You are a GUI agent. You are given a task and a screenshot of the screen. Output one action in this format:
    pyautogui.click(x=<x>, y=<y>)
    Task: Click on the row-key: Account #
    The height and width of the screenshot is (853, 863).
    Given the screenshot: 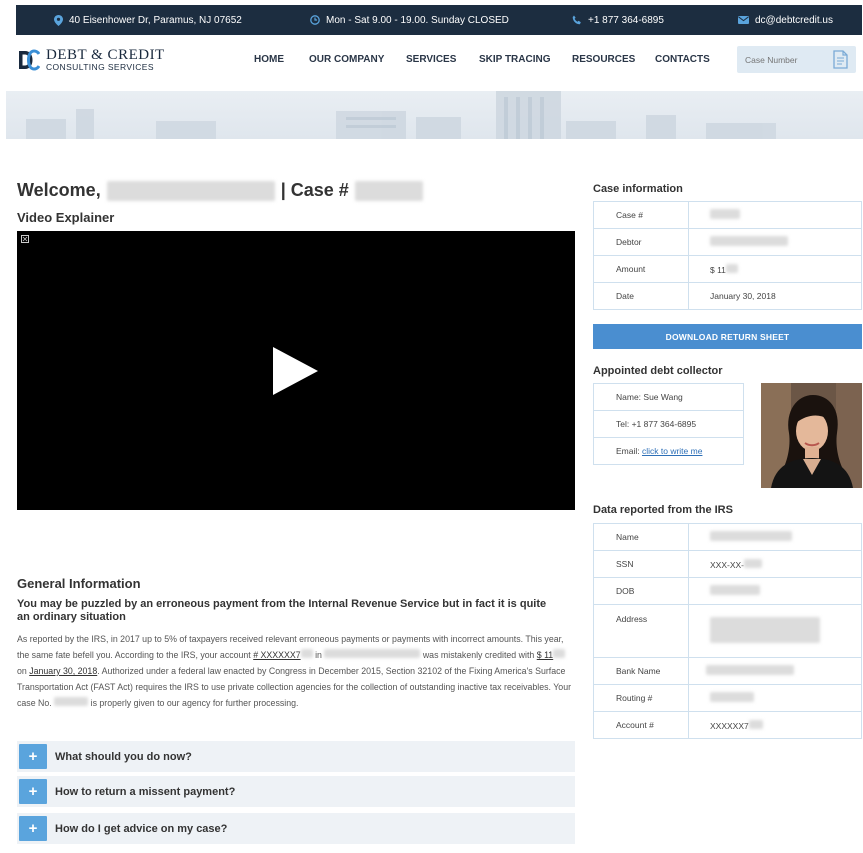 What is the action you would take?
    pyautogui.click(x=641, y=725)
    